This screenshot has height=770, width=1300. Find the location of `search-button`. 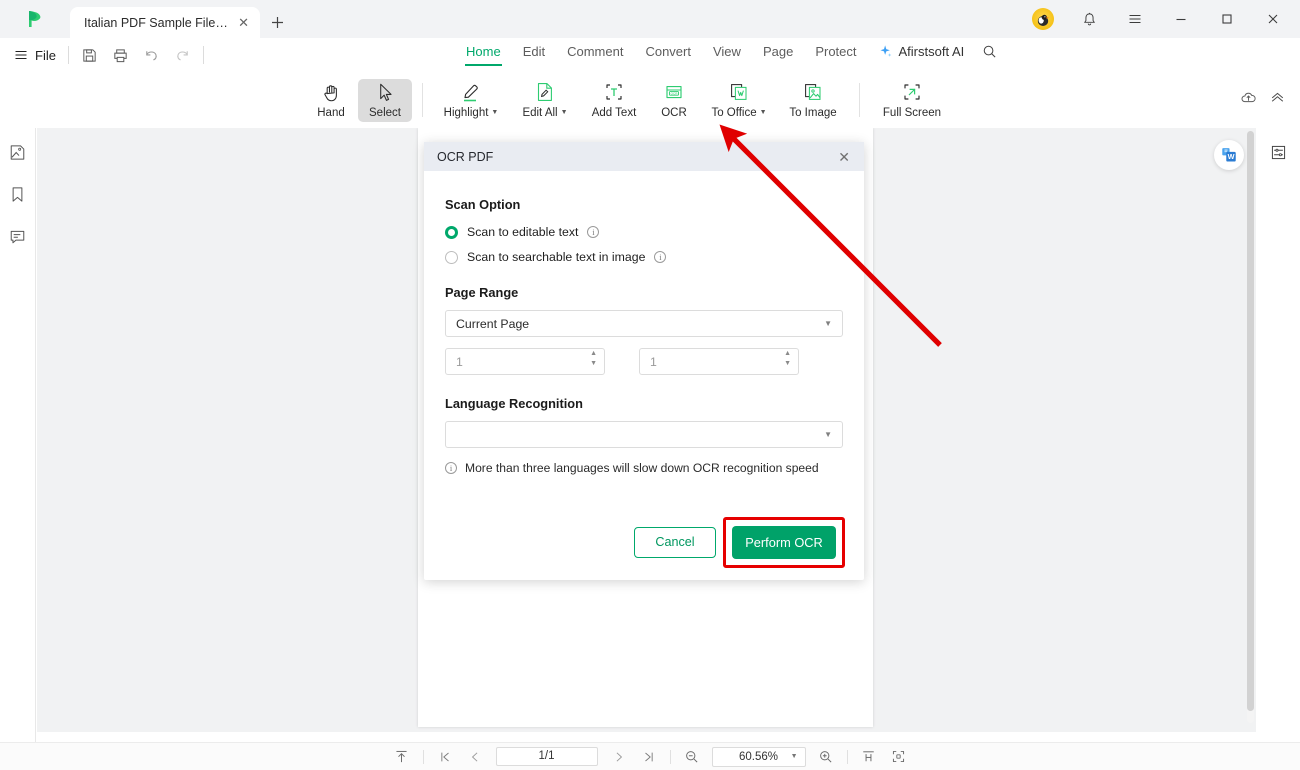

search-button is located at coordinates (989, 53).